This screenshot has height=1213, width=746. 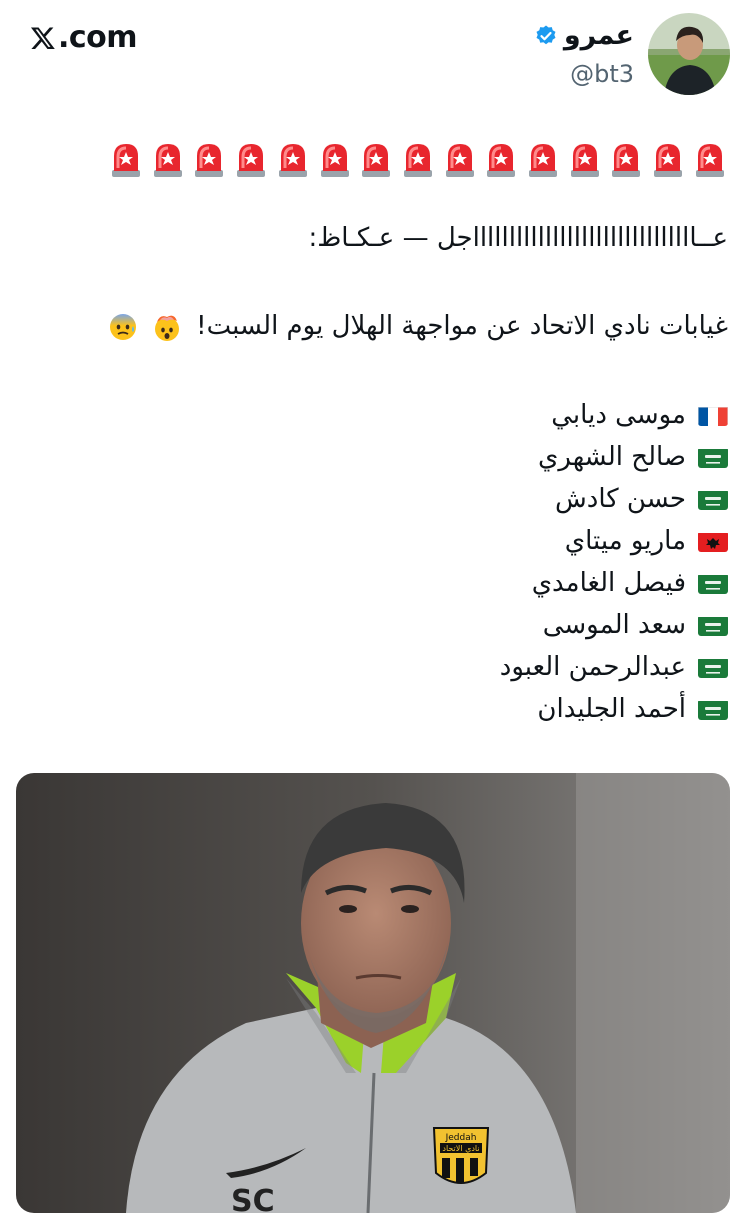 What do you see at coordinates (602, 74) in the screenshot?
I see `author-handle: @bt3` at bounding box center [602, 74].